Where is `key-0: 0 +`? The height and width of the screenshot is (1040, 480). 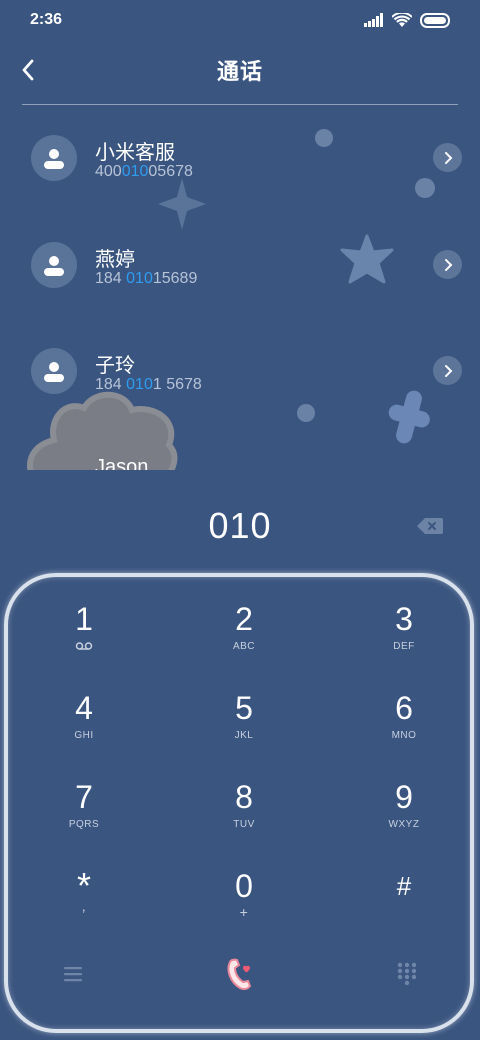
key-0: 0 + is located at coordinates (244, 903).